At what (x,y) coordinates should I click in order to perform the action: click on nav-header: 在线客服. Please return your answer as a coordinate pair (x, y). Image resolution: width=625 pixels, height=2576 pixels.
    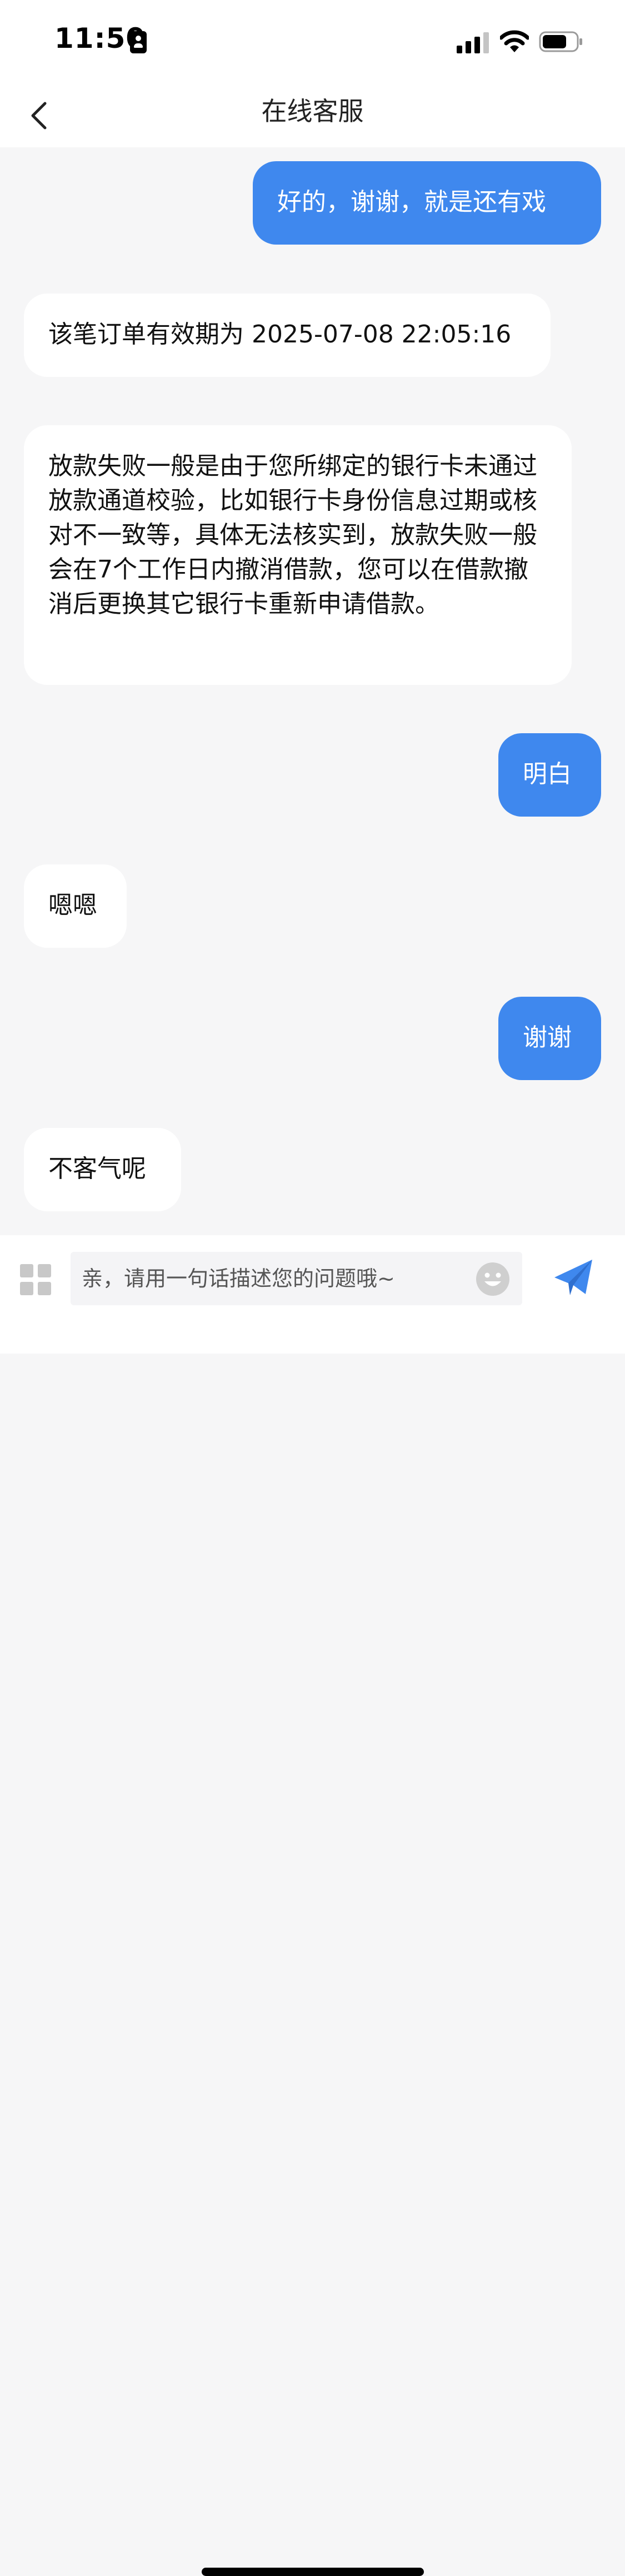
    Looking at the image, I should click on (312, 115).